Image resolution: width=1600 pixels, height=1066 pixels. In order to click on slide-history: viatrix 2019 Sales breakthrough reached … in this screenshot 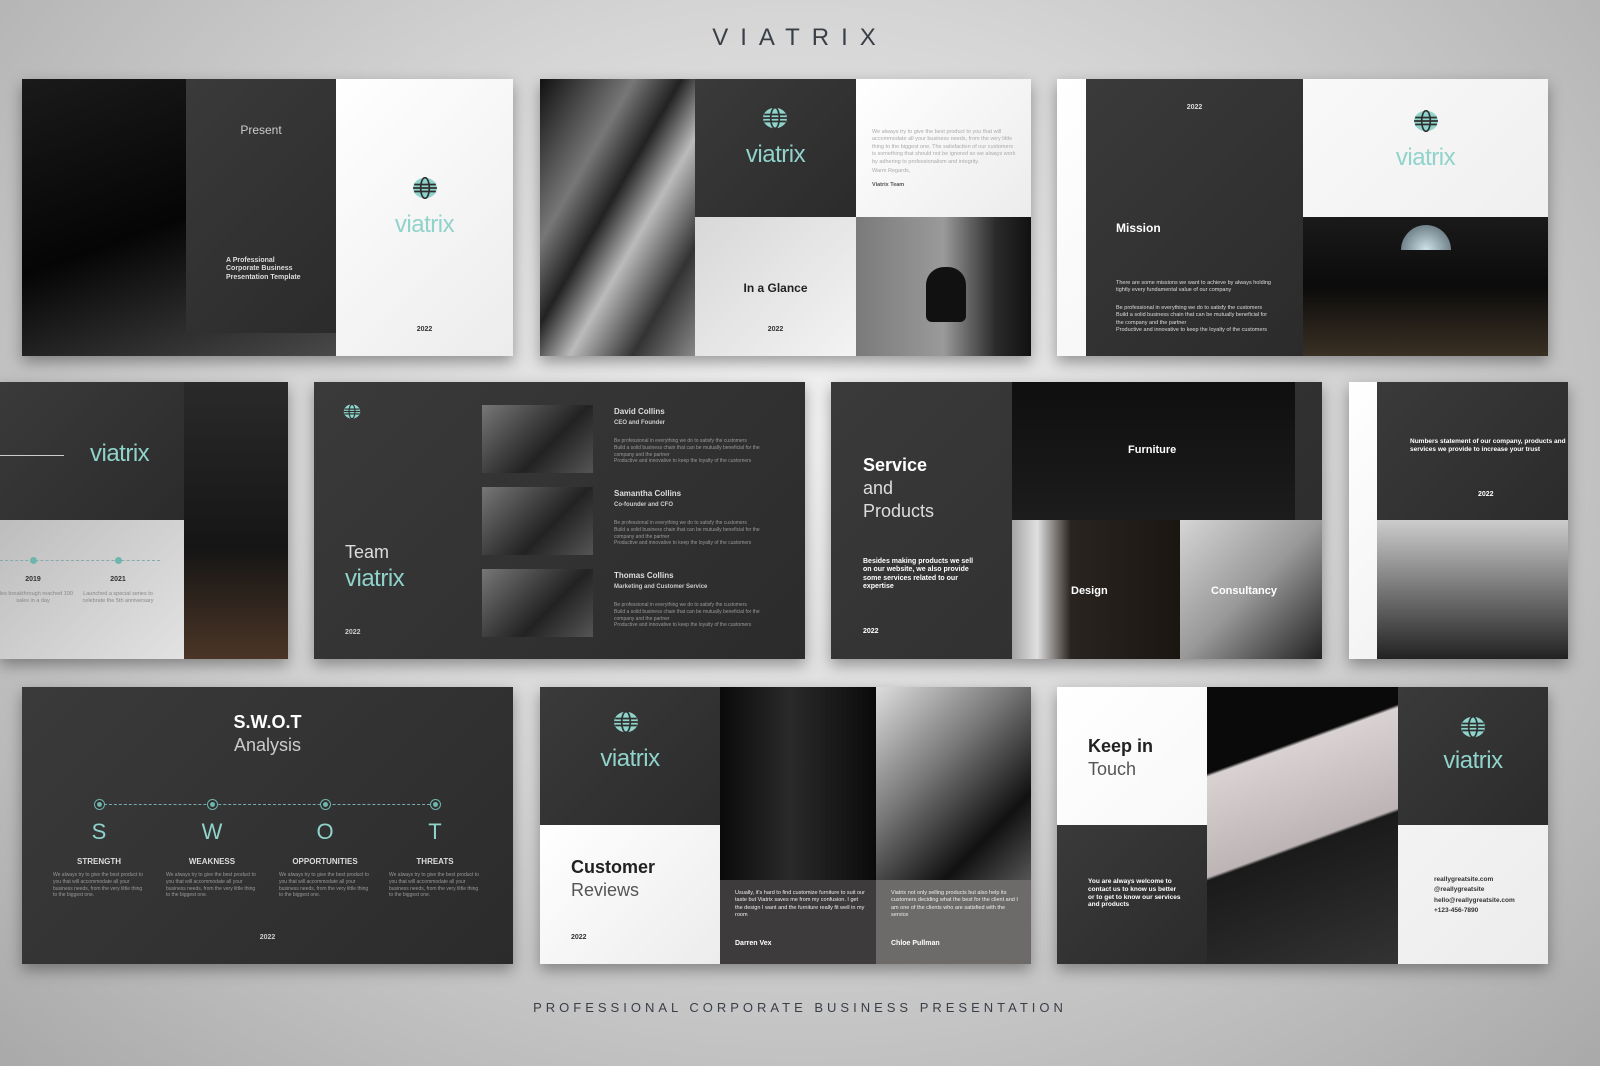, I will do `click(144, 520)`.